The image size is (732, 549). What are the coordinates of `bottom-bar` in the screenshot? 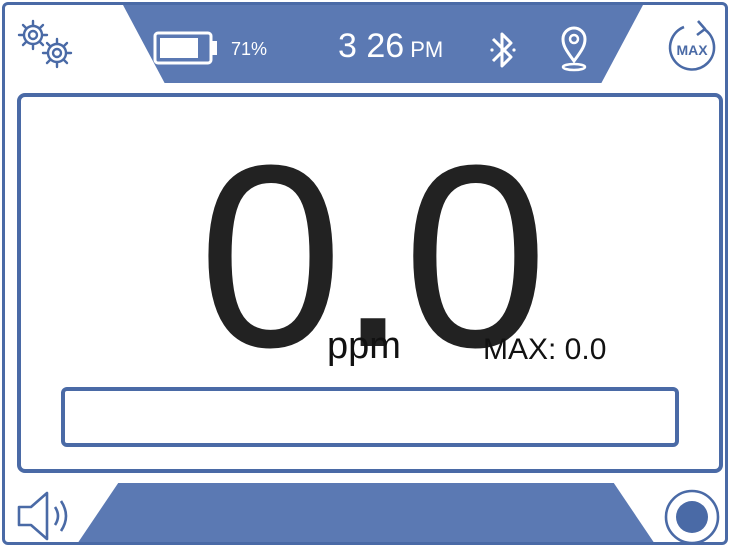 It's located at (366, 512).